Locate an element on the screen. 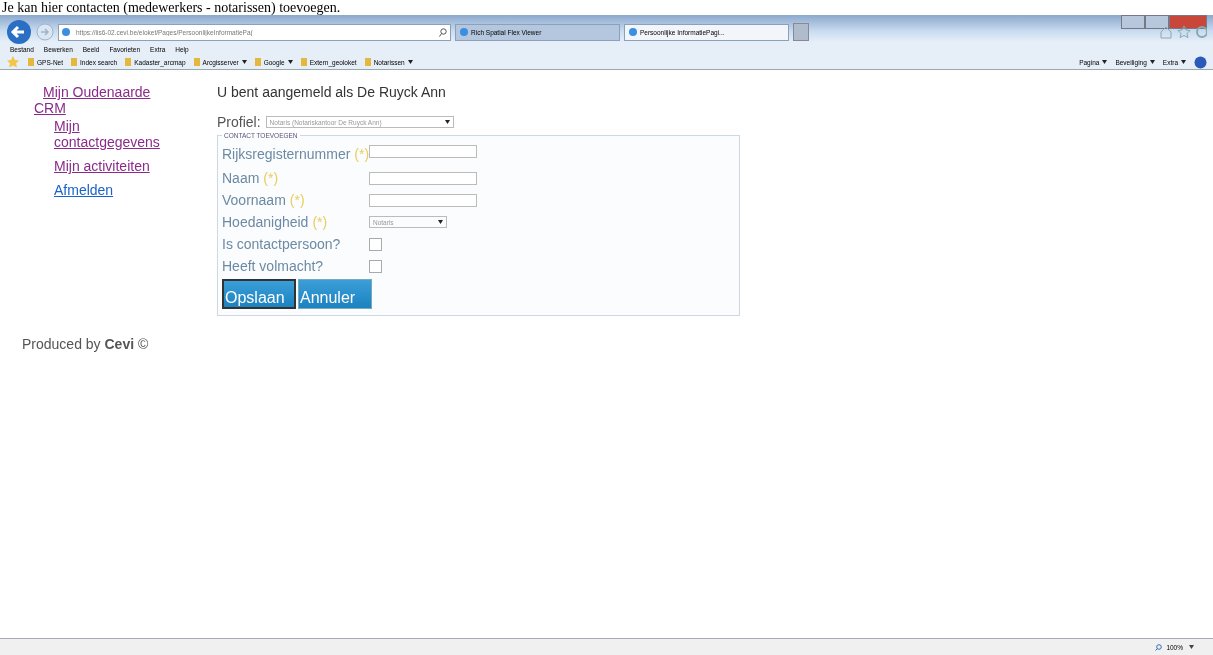 This screenshot has width=1213, height=655. field-label: Hoedanigheid (*) is located at coordinates (275, 222).